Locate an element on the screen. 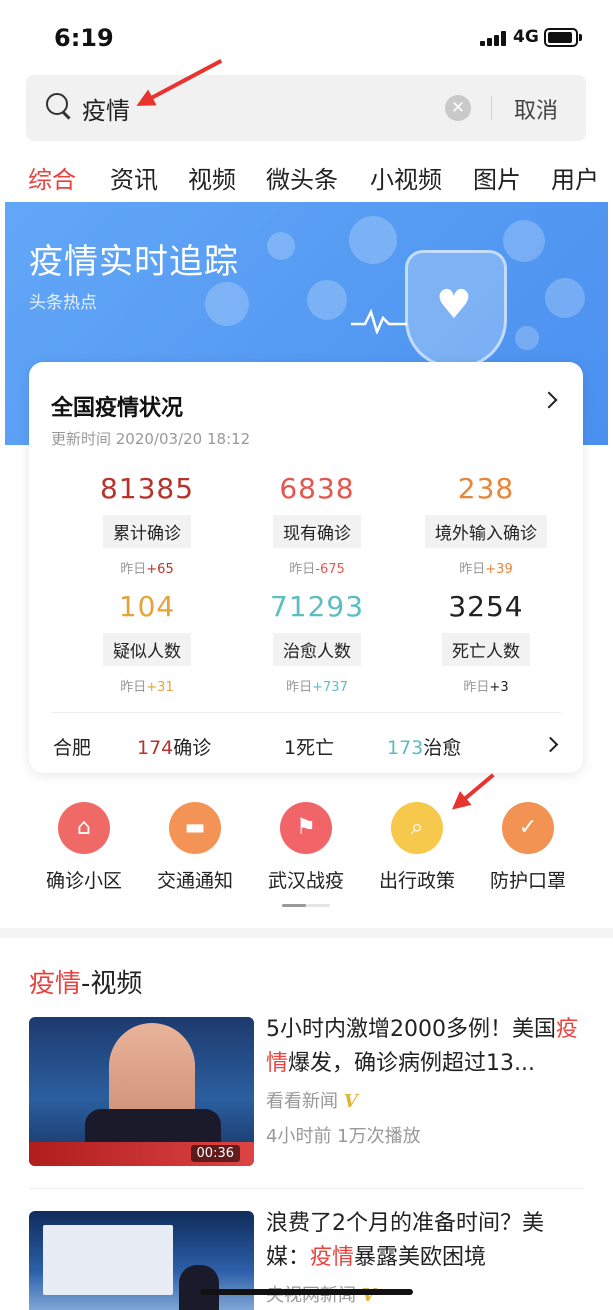  stat-value: 238 is located at coordinates (486, 488).